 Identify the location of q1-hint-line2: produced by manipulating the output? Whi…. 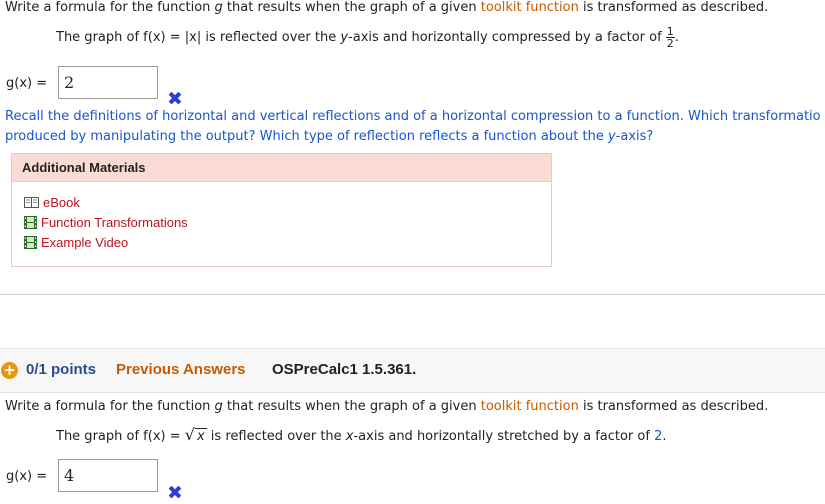
(329, 136).